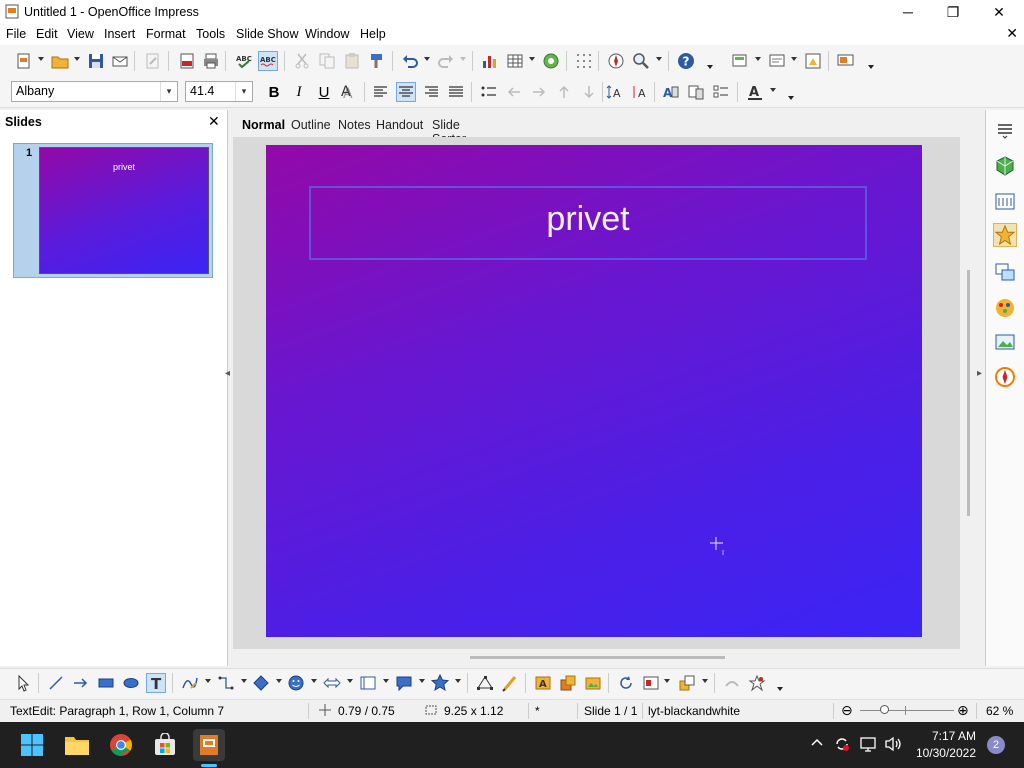 The image size is (1024, 768). Describe the element at coordinates (732, 683) in the screenshot. I see `extrusion-icon` at that location.